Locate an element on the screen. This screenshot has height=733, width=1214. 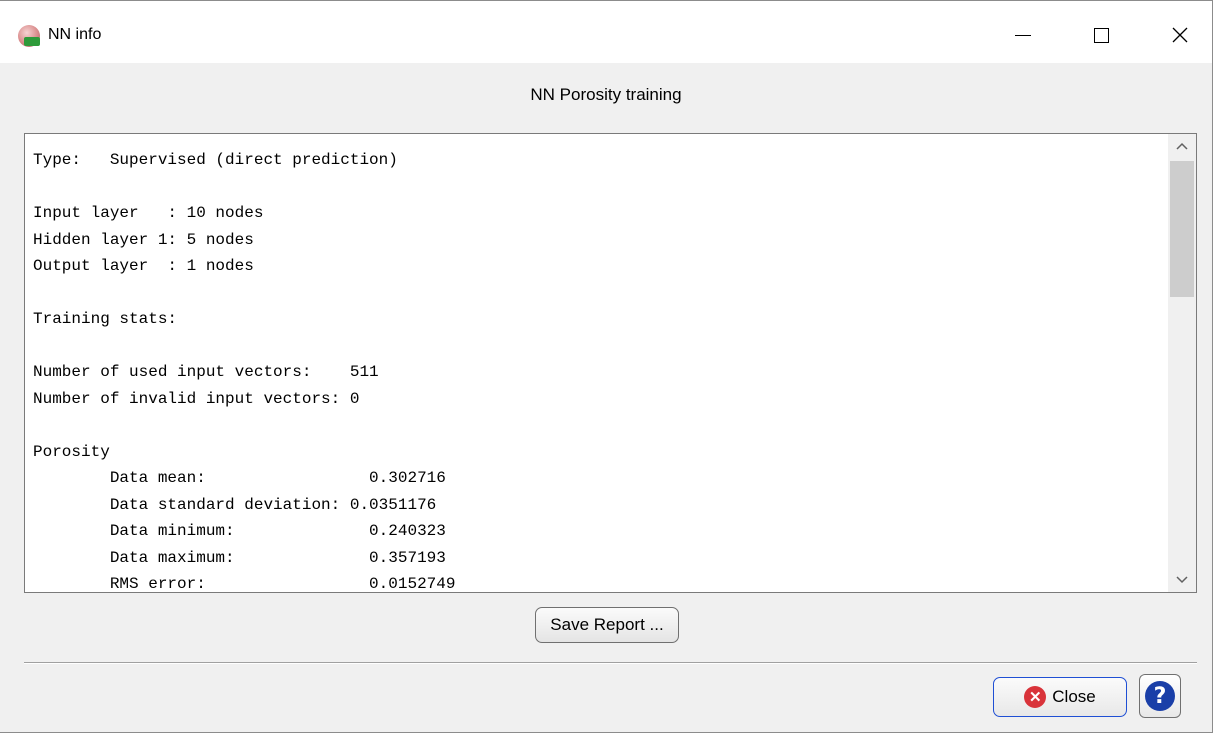
close-button: ✕ Close is located at coordinates (1060, 697).